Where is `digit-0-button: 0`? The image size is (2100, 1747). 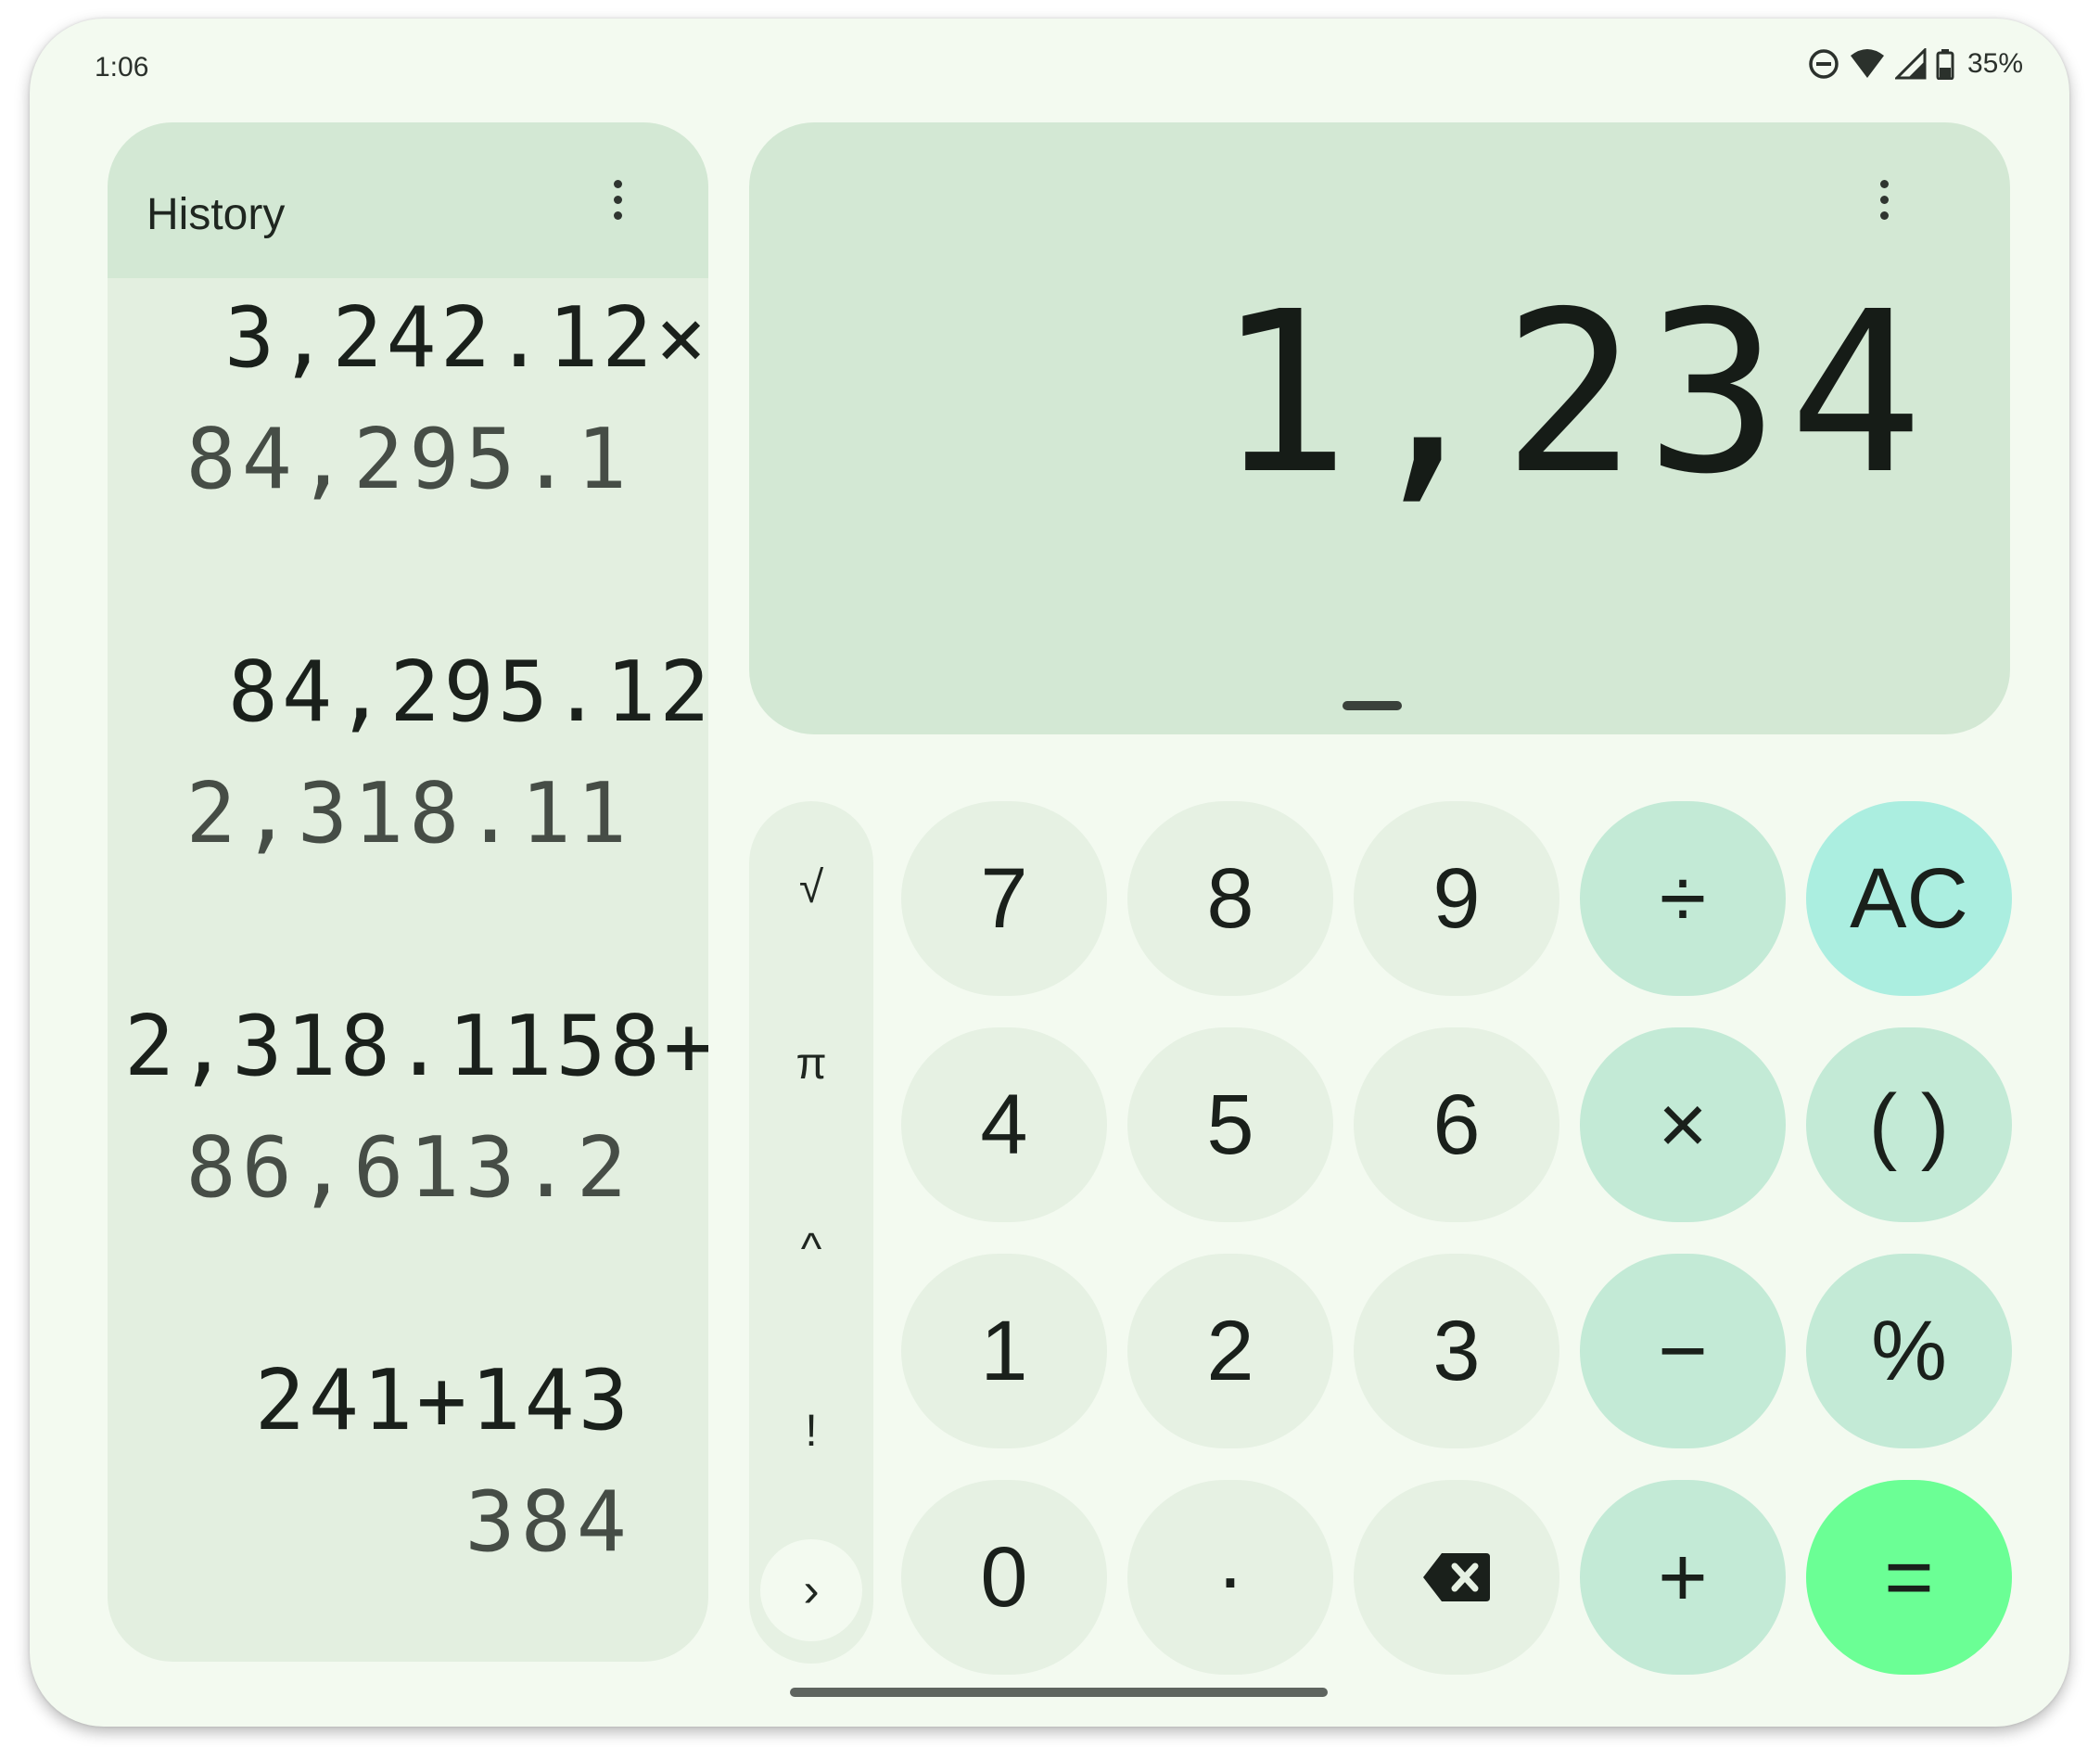 digit-0-button: 0 is located at coordinates (1004, 1578).